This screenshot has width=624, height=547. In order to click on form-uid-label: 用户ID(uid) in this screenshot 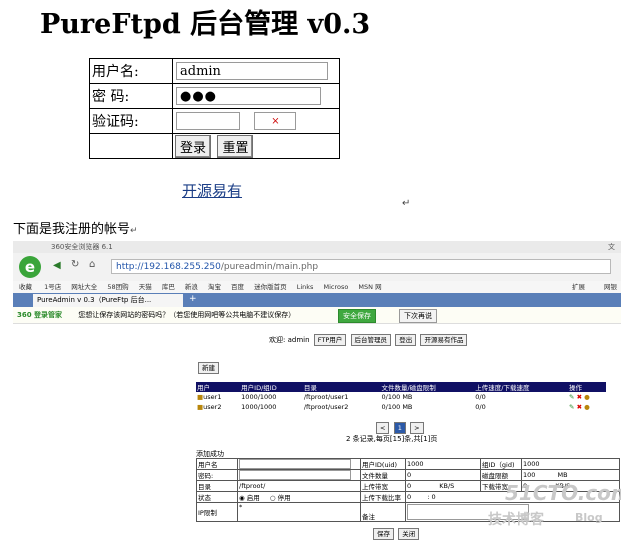, I will do `click(383, 464)`.